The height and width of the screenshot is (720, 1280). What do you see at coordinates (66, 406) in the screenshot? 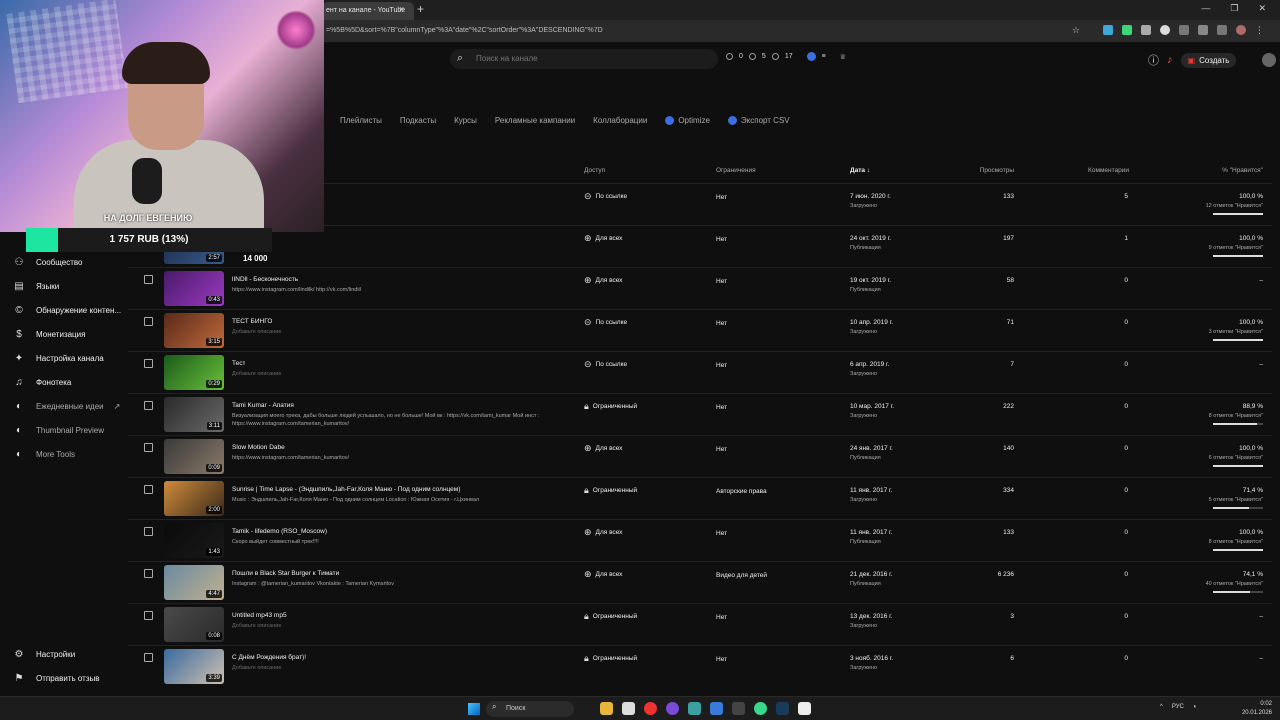
I see `sidebar-item-daily-ideas: ◐ Ежедневные идеи ↗` at bounding box center [66, 406].